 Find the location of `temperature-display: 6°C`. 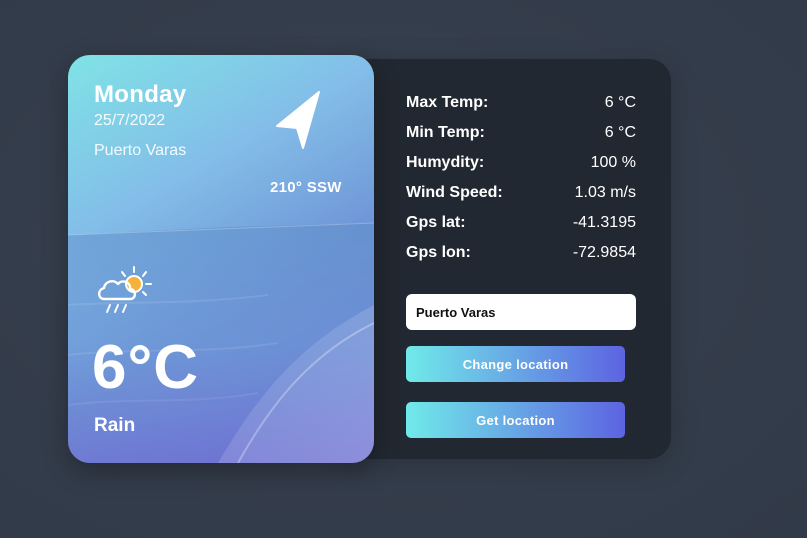

temperature-display: 6°C is located at coordinates (146, 367).